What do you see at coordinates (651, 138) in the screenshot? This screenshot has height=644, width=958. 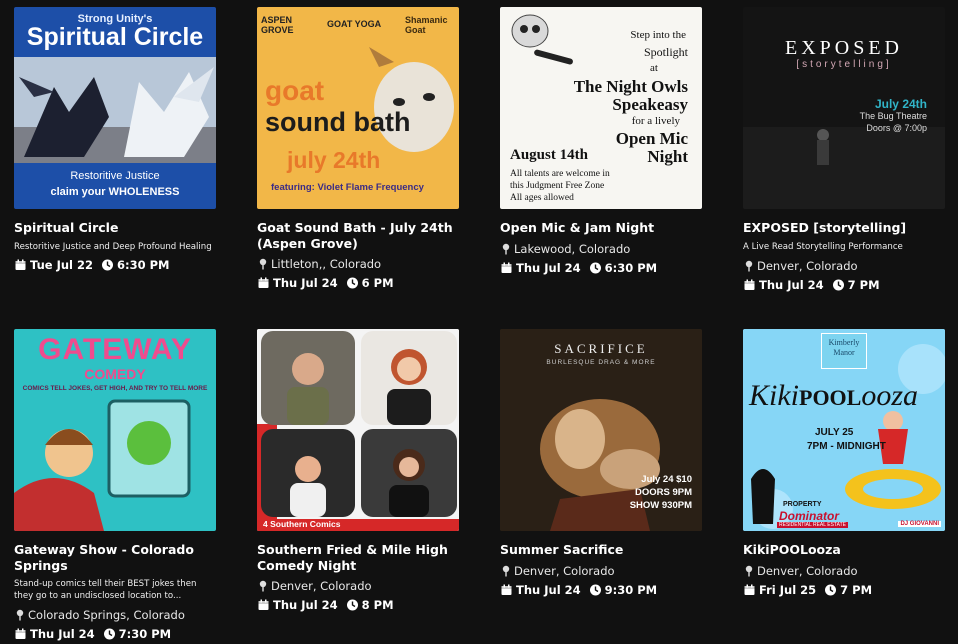 I see `poster-text: Open Mic` at bounding box center [651, 138].